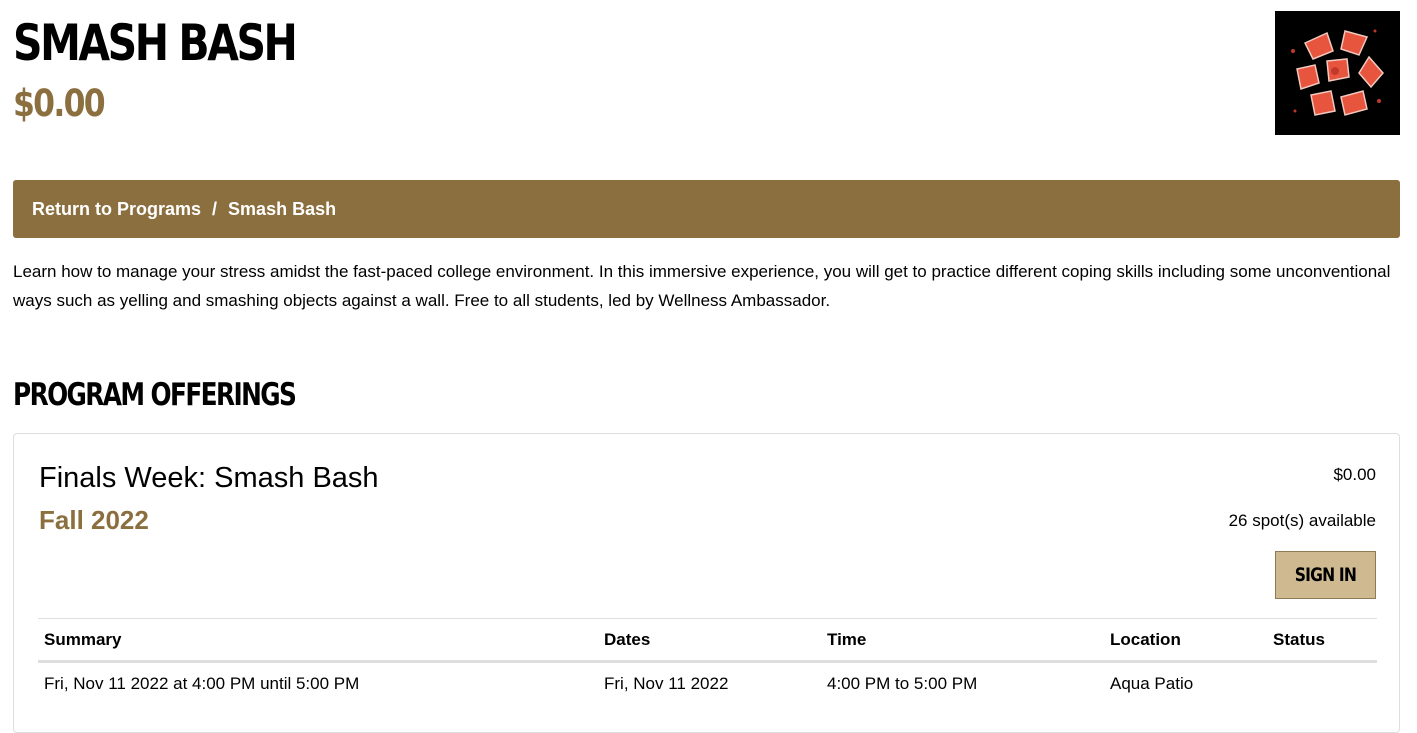  I want to click on sign-in-button: SIGN IN, so click(1325, 575).